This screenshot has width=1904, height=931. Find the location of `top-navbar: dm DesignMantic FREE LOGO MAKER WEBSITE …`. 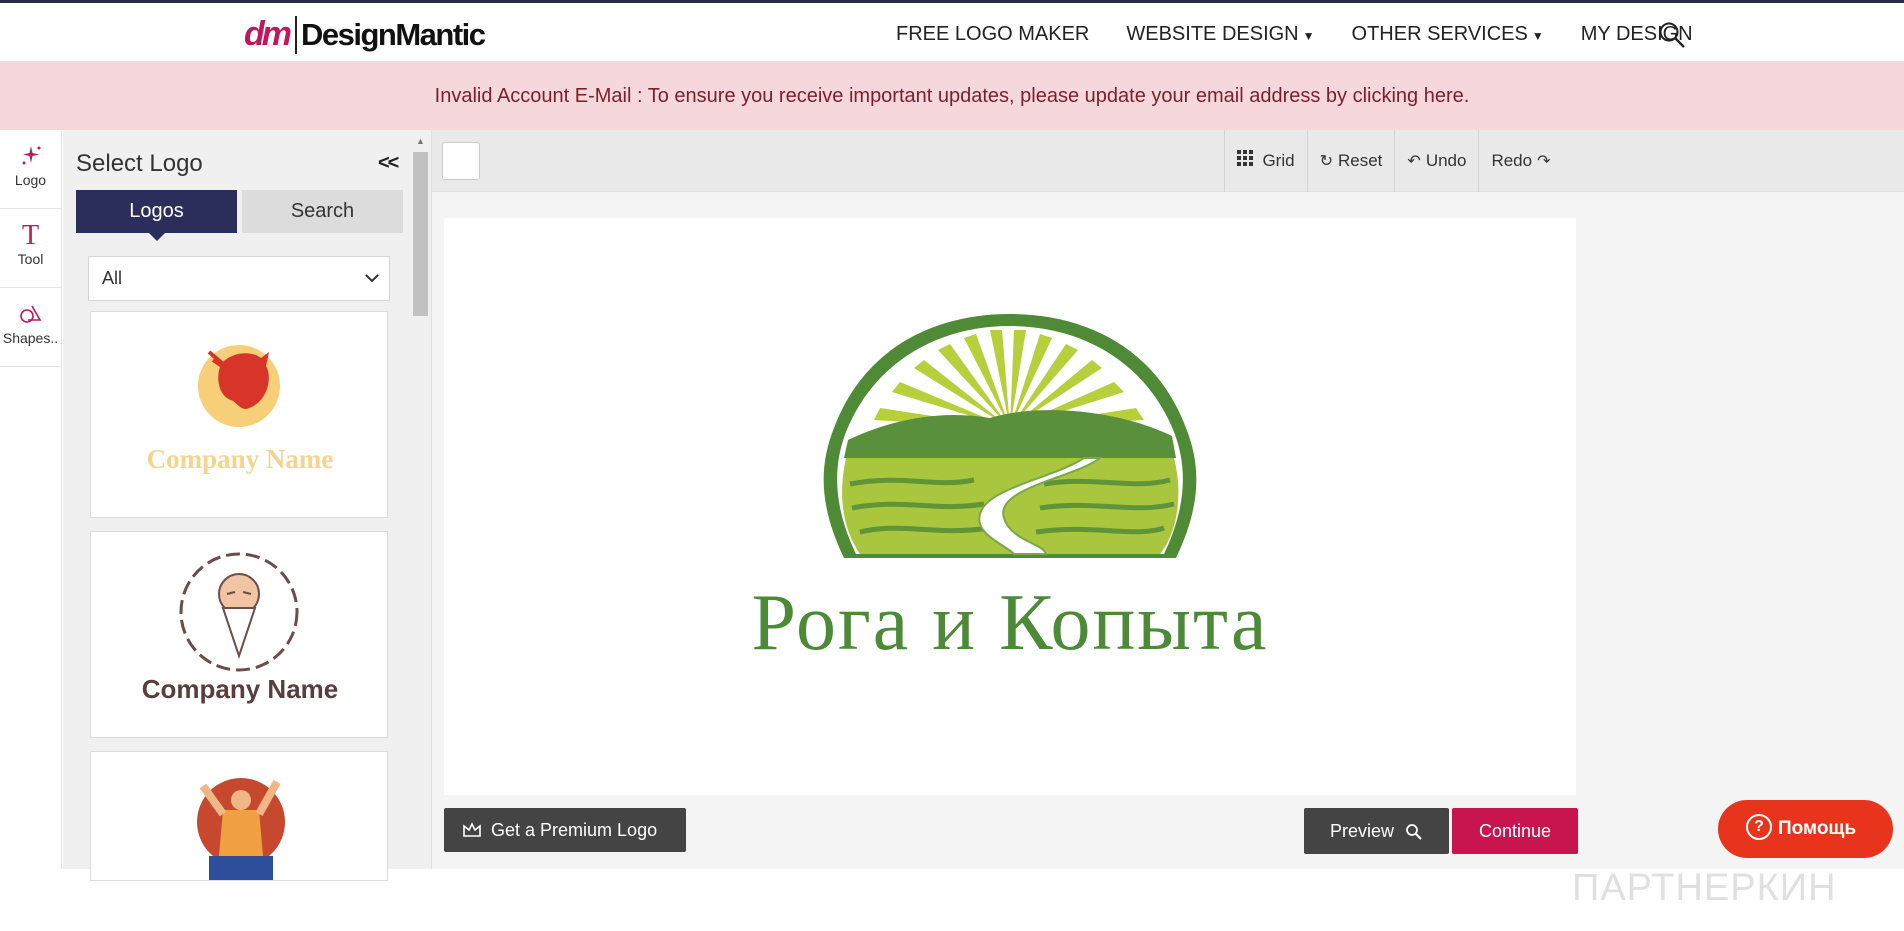

top-navbar: dm DesignMantic FREE LOGO MAKER WEBSITE … is located at coordinates (952, 31).